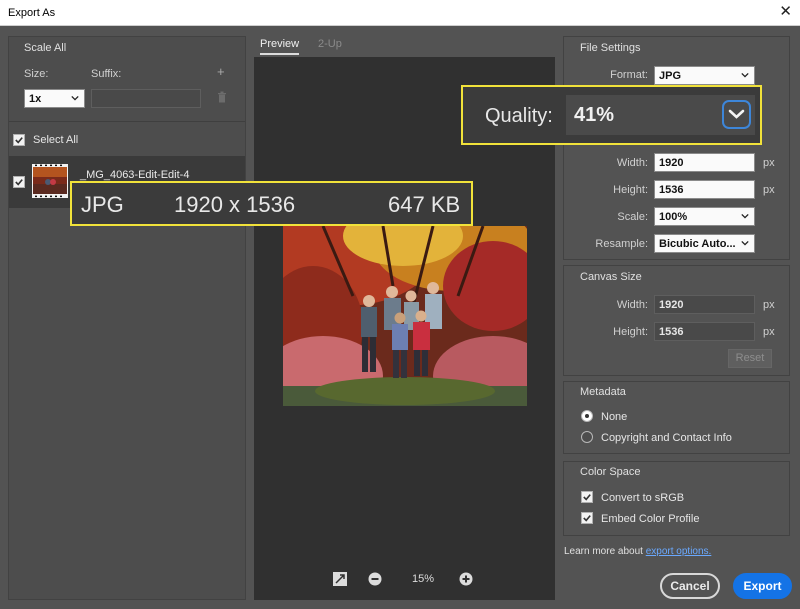 The image size is (800, 609). I want to click on select-all-checkbox, so click(19, 140).